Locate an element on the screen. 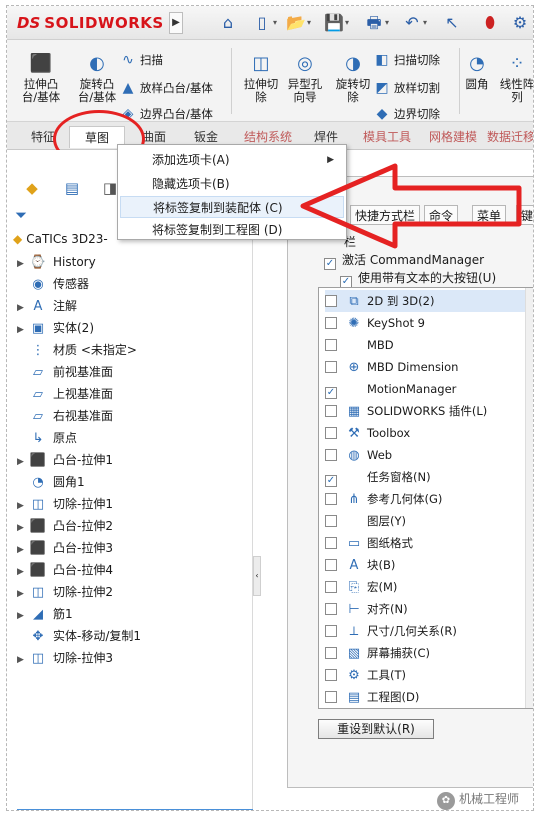 The height and width of the screenshot is (816, 540). tree-item: ▱ 前视基准面 is located at coordinates (65, 372).